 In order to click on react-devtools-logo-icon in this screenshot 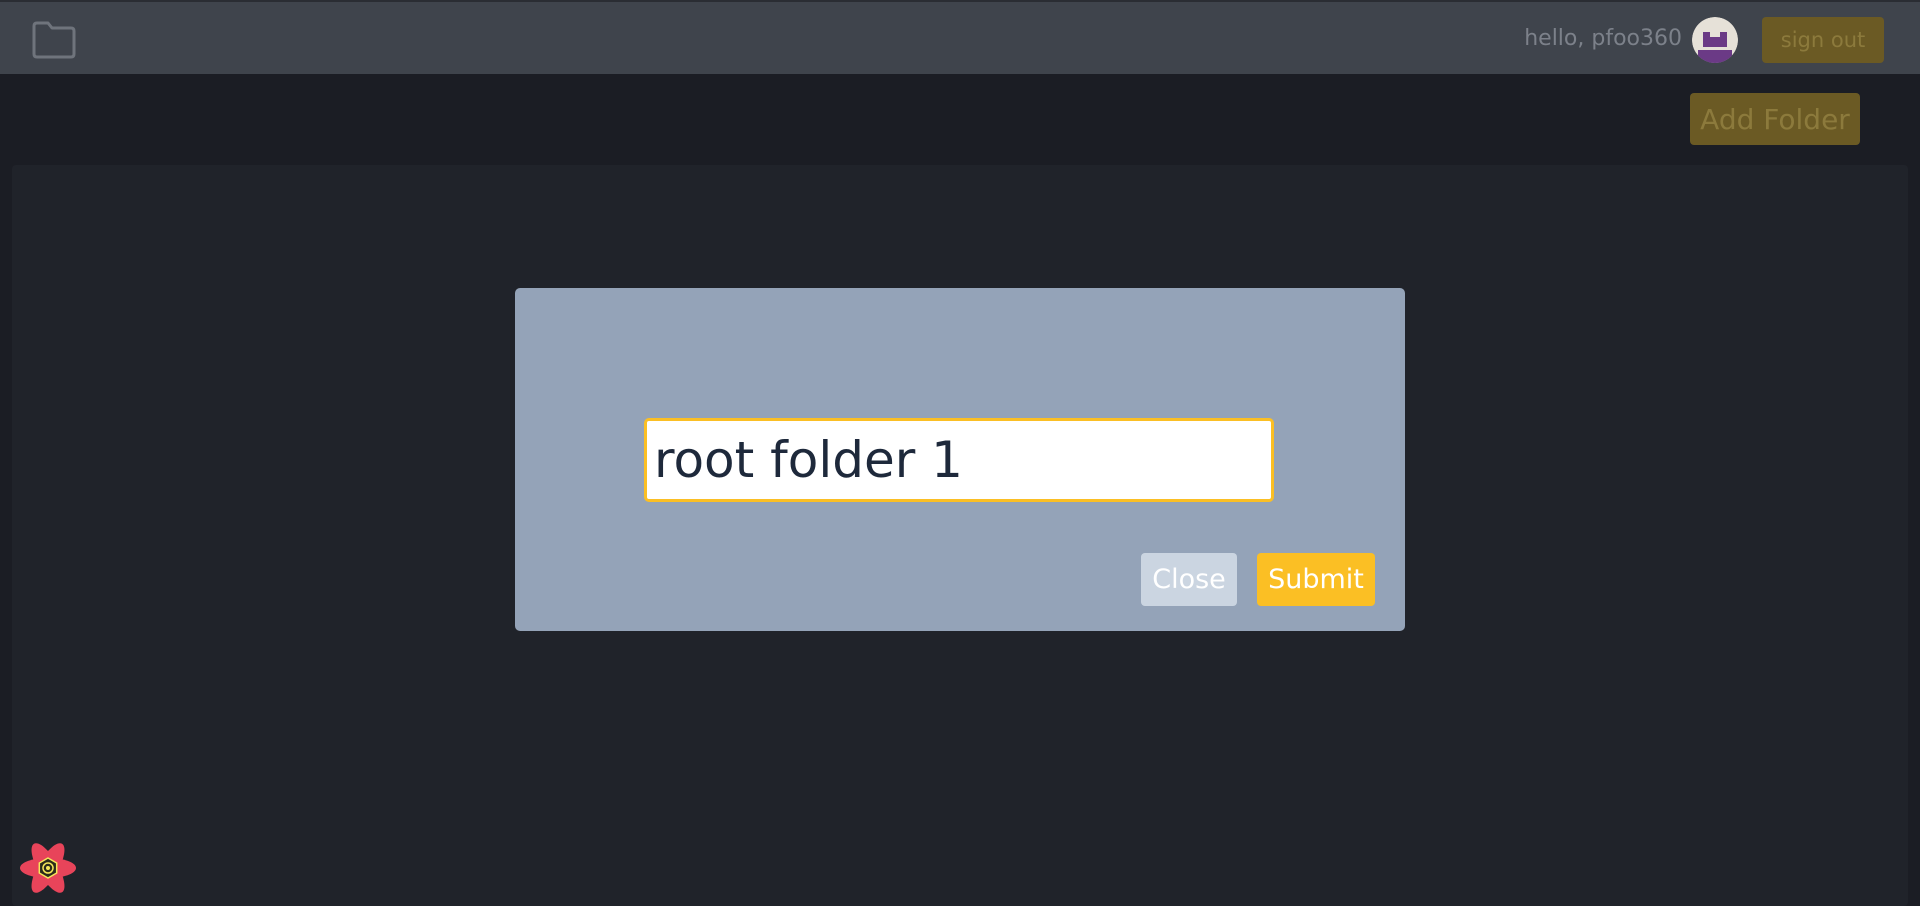, I will do `click(48, 868)`.